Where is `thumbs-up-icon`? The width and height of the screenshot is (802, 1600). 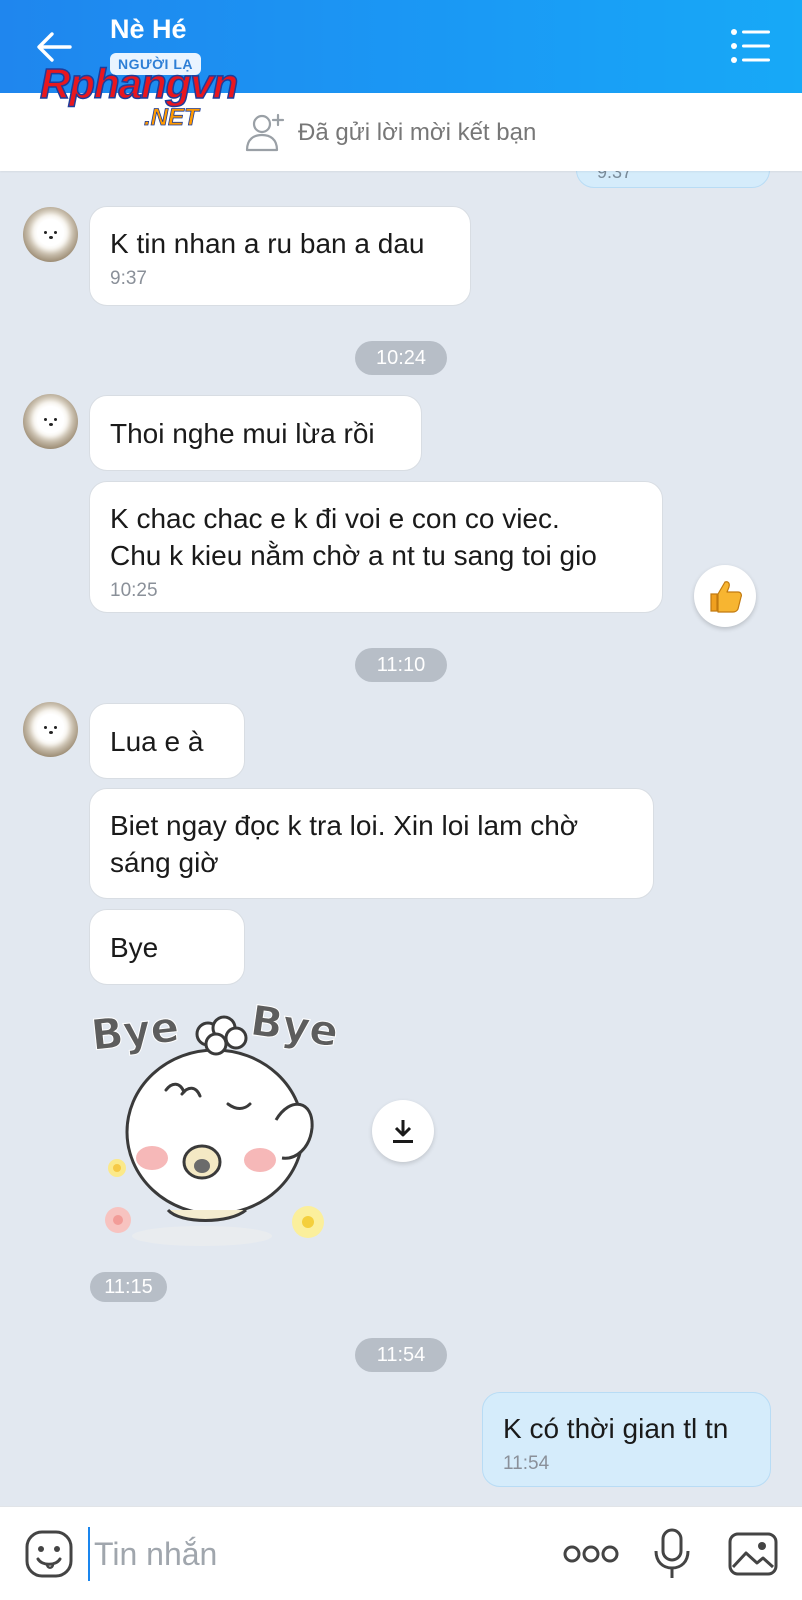
thumbs-up-icon is located at coordinates (726, 597).